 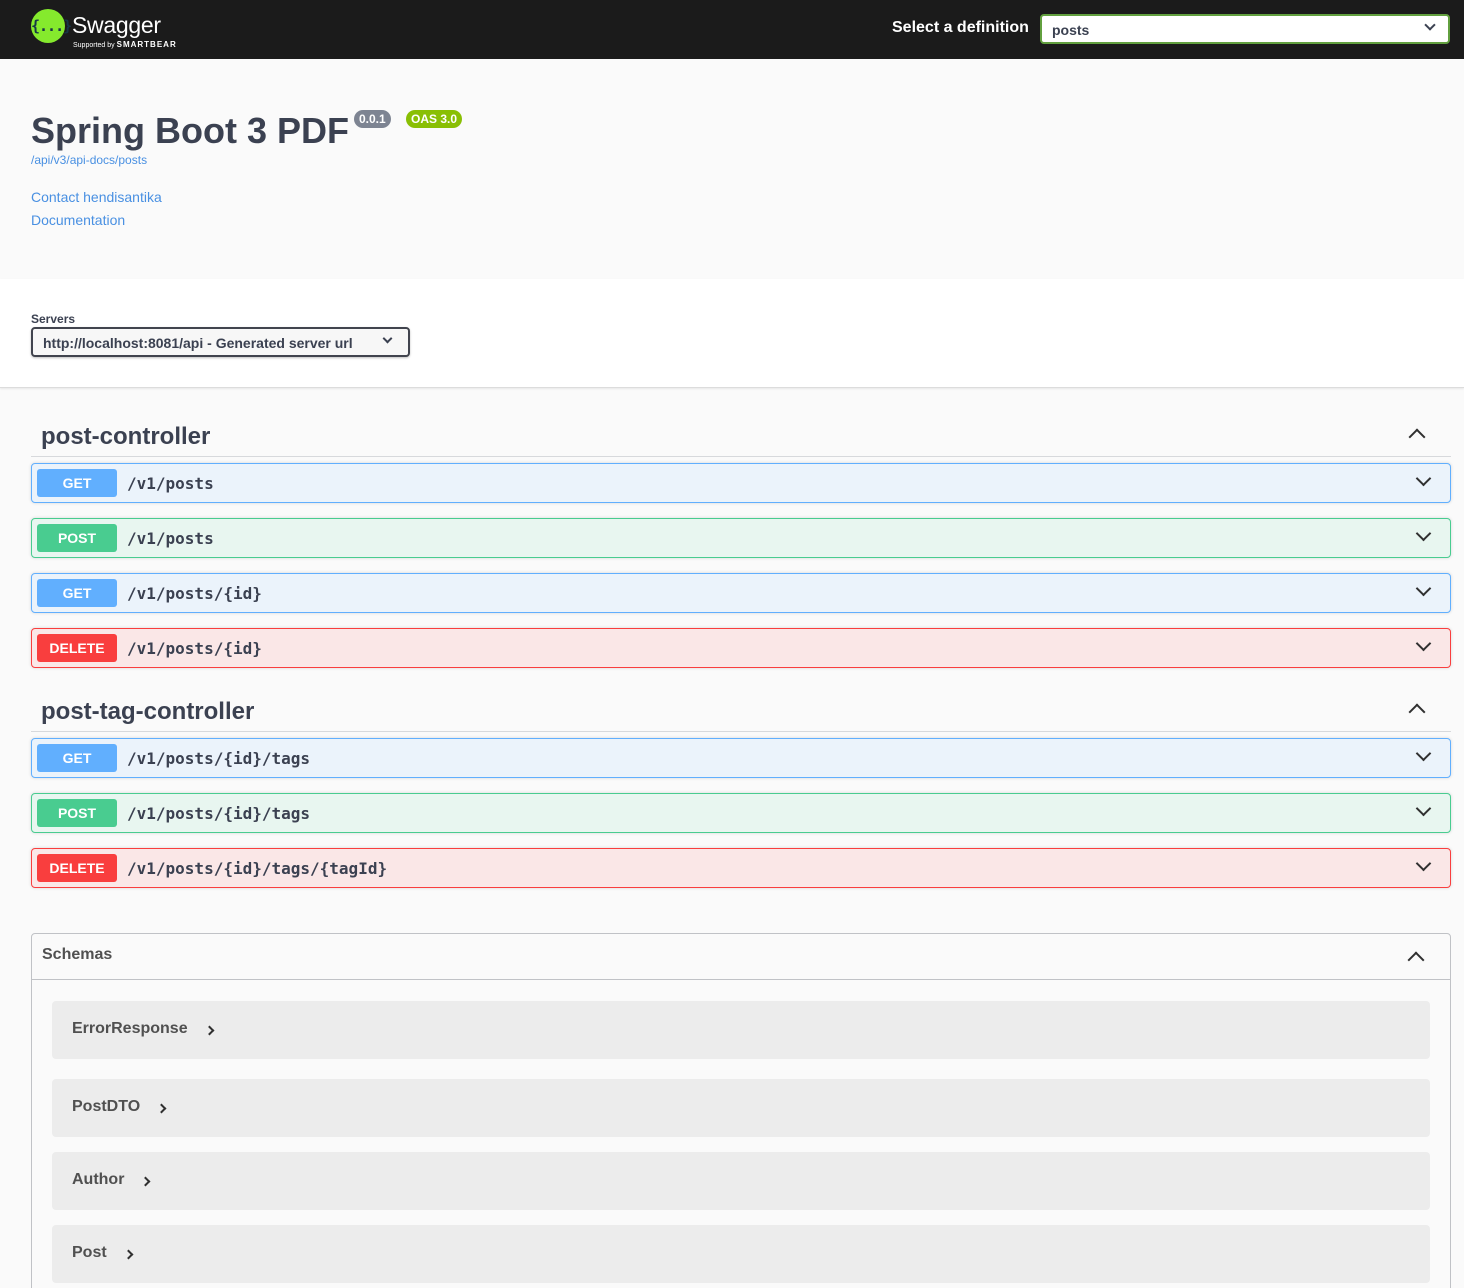 I want to click on schemas-title: Schemas, so click(x=77, y=954).